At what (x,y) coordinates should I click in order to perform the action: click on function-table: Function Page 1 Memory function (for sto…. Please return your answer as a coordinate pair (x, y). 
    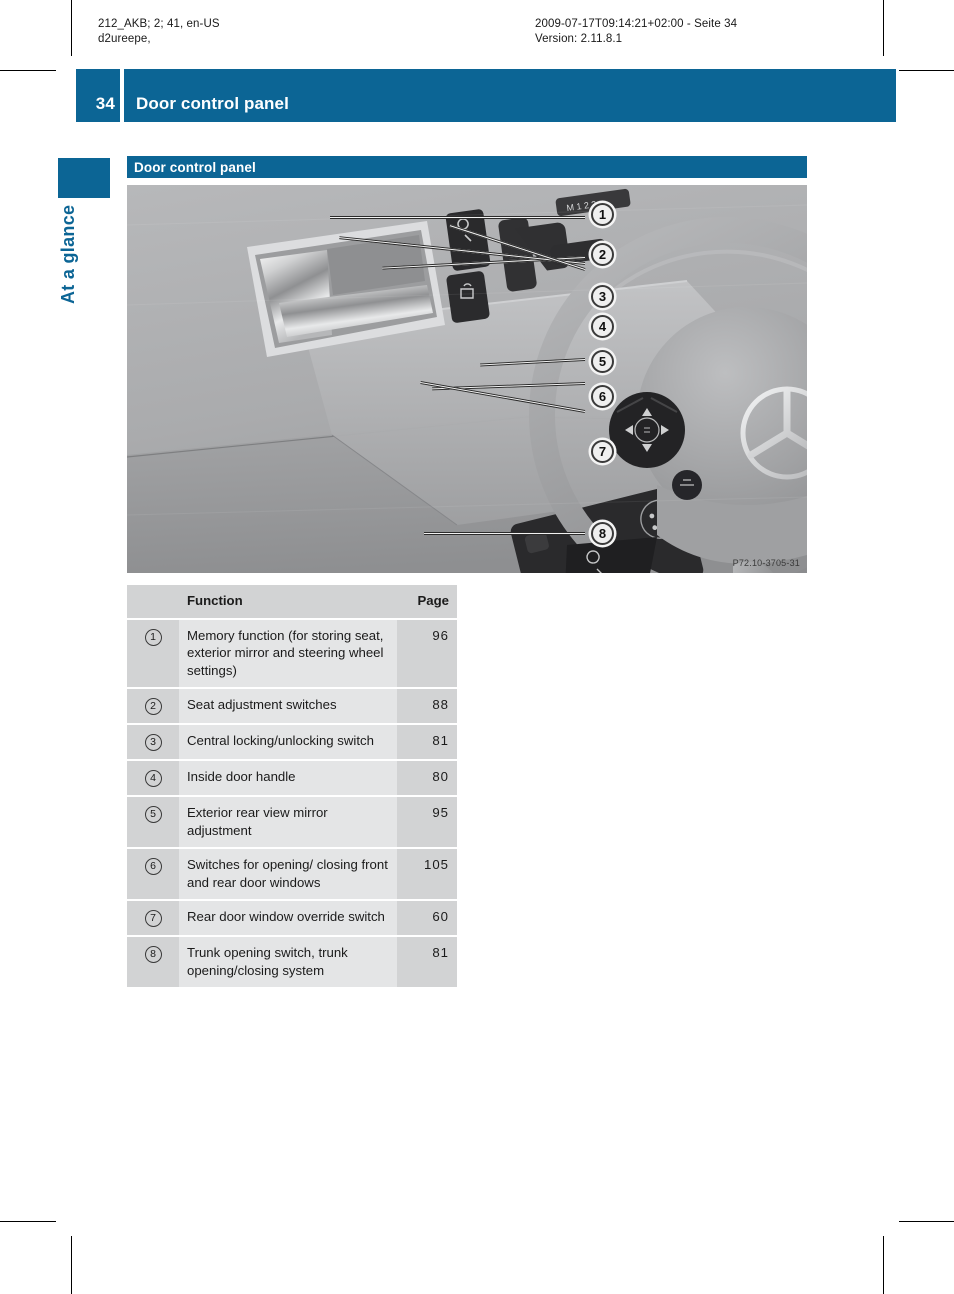
    Looking at the image, I should click on (292, 787).